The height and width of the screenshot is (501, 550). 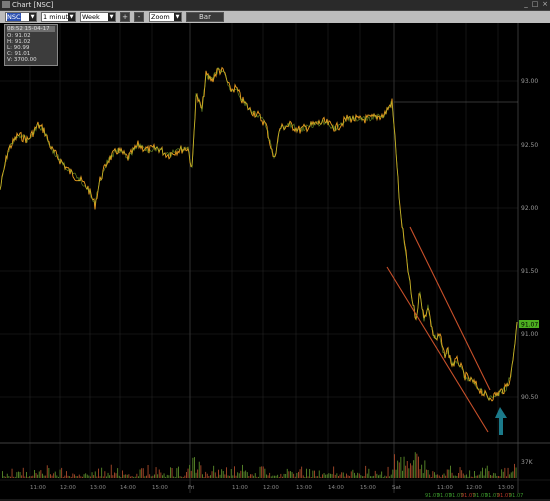 I want to click on bar-button: Bar, so click(x=205, y=17).